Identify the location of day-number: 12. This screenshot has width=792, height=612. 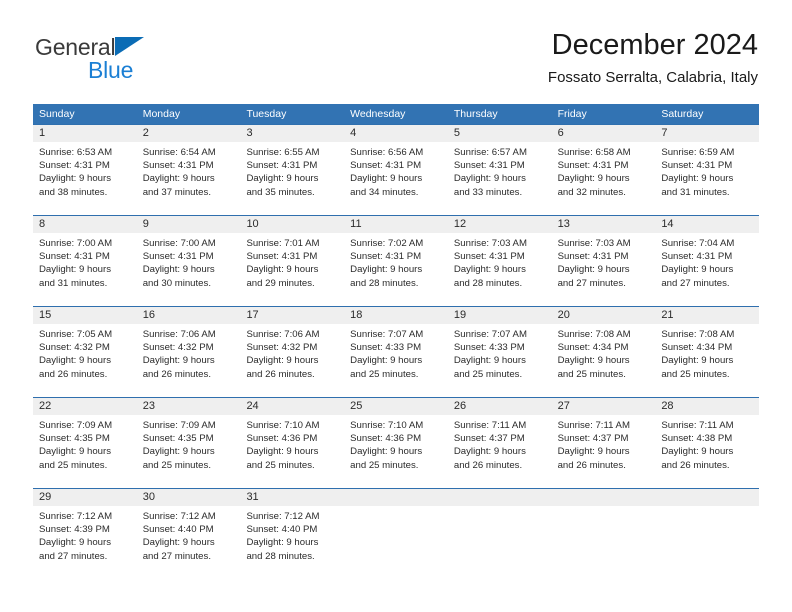
(500, 224).